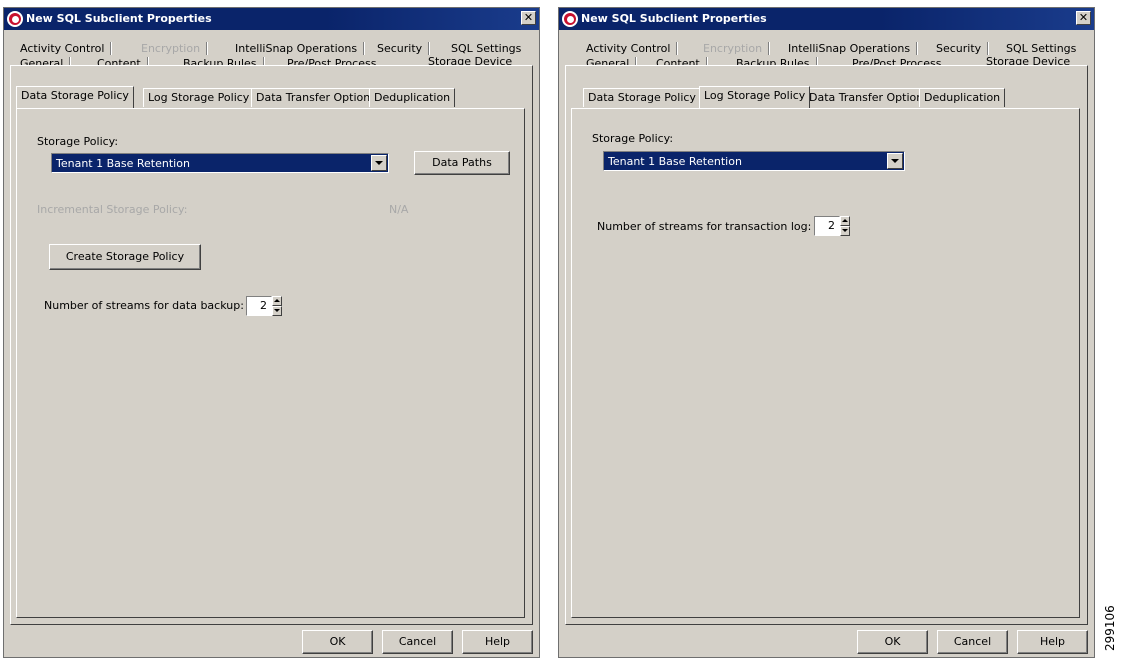 This screenshot has height=665, width=1124. I want to click on create-storage-policy-button: Create Storage Policy, so click(125, 257).